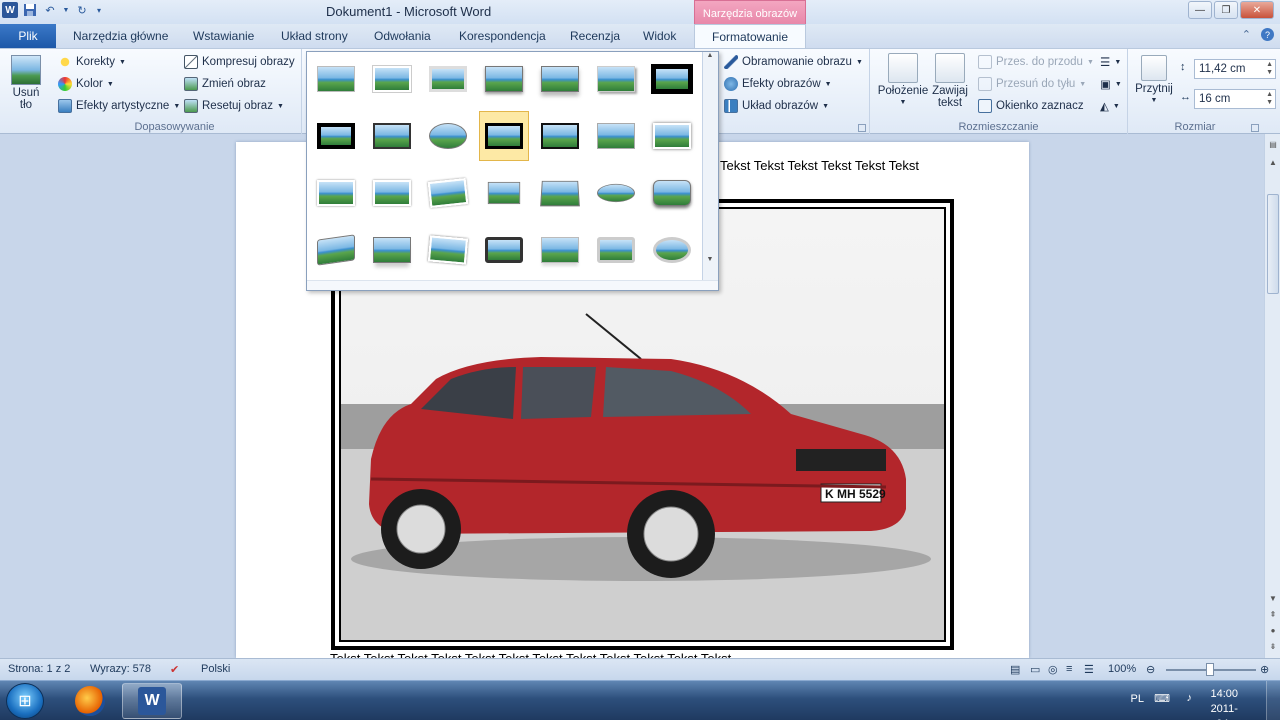  What do you see at coordinates (1267, 34) in the screenshot?
I see `help-icon: ?` at bounding box center [1267, 34].